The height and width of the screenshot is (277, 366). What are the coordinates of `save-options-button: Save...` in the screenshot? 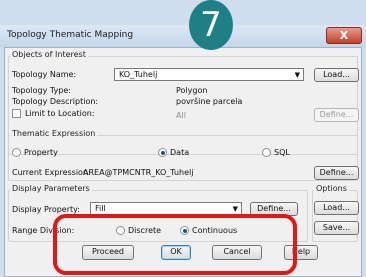 It's located at (336, 228).